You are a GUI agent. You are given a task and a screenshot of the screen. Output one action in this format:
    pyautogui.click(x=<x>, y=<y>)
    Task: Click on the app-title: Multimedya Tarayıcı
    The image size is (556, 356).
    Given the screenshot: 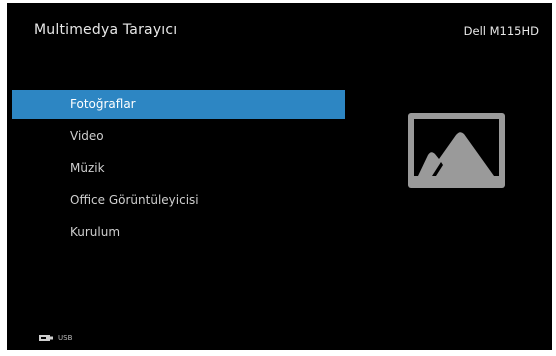 What is the action you would take?
    pyautogui.click(x=106, y=30)
    